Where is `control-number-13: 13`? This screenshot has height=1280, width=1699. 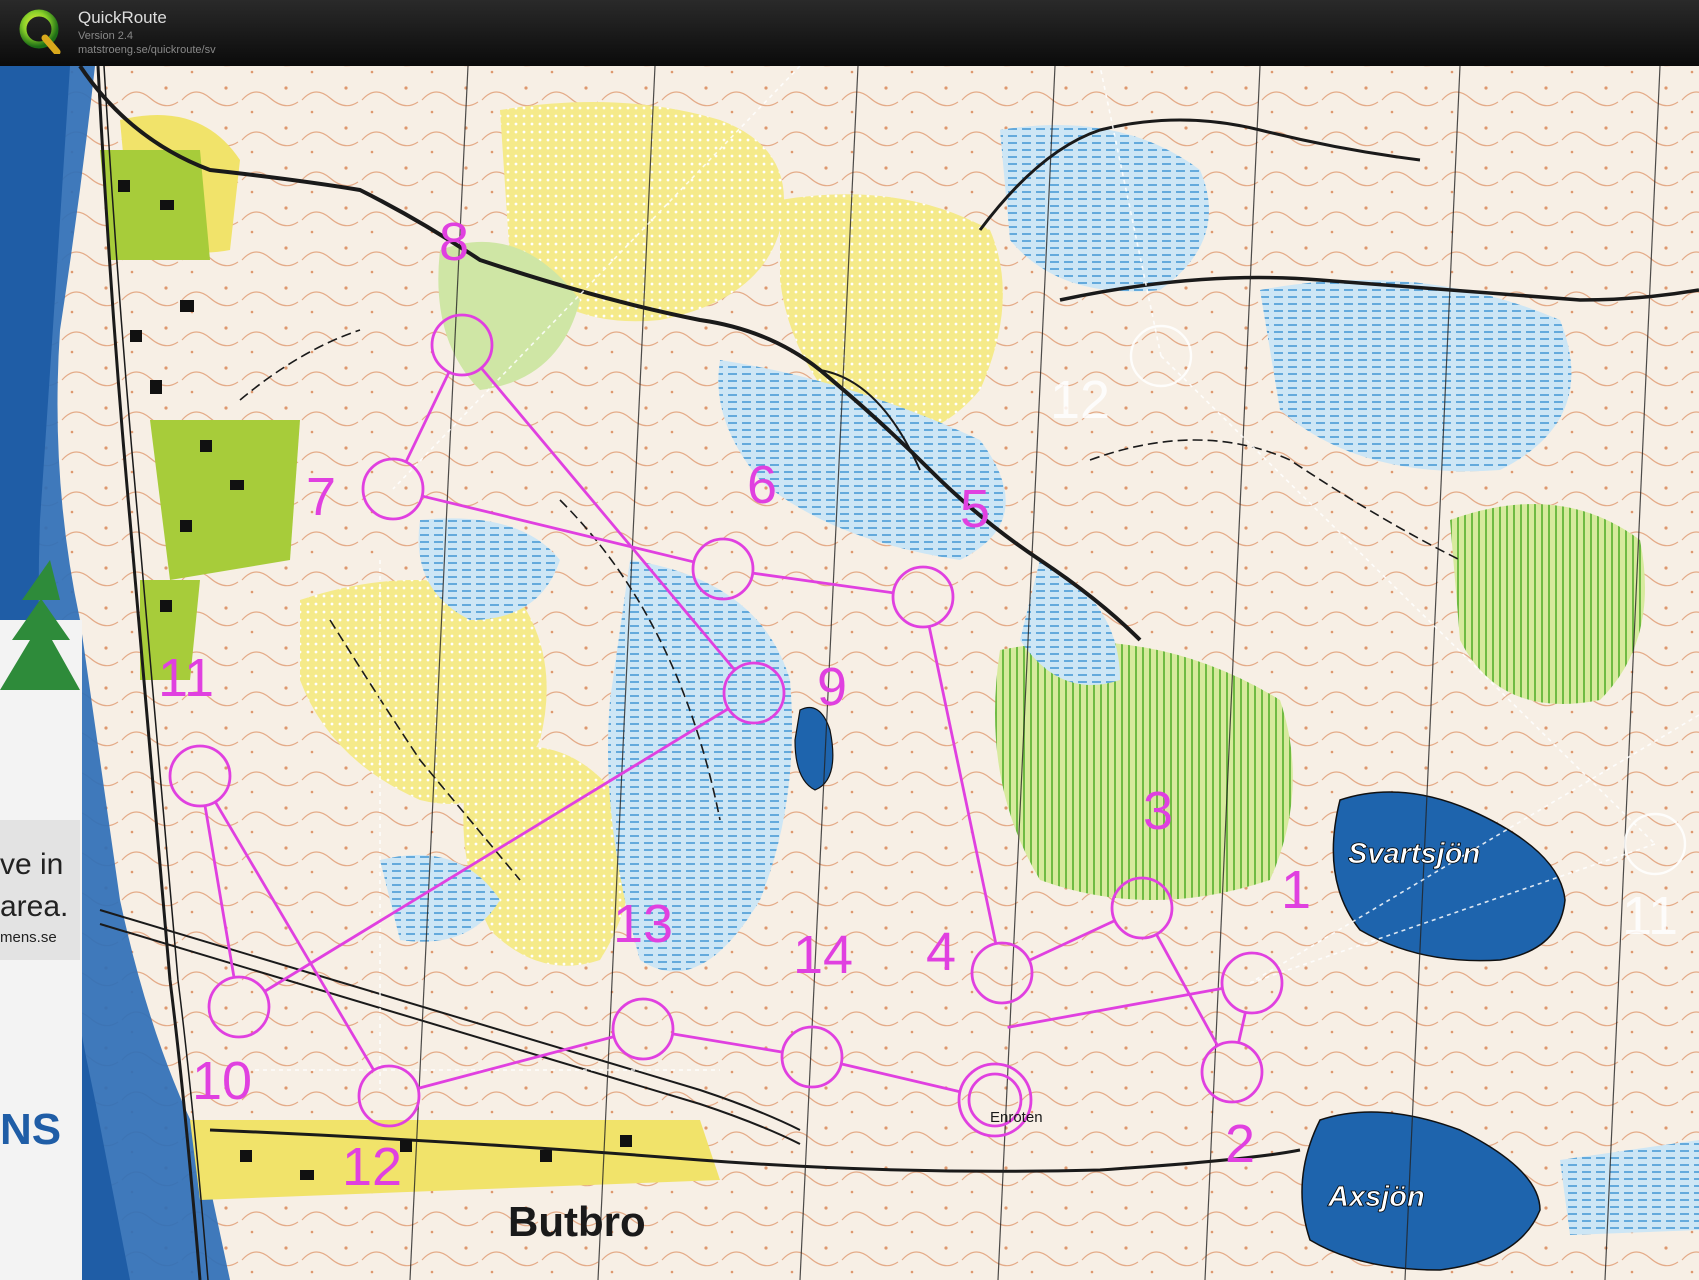
control-number-13: 13 is located at coordinates (643, 924).